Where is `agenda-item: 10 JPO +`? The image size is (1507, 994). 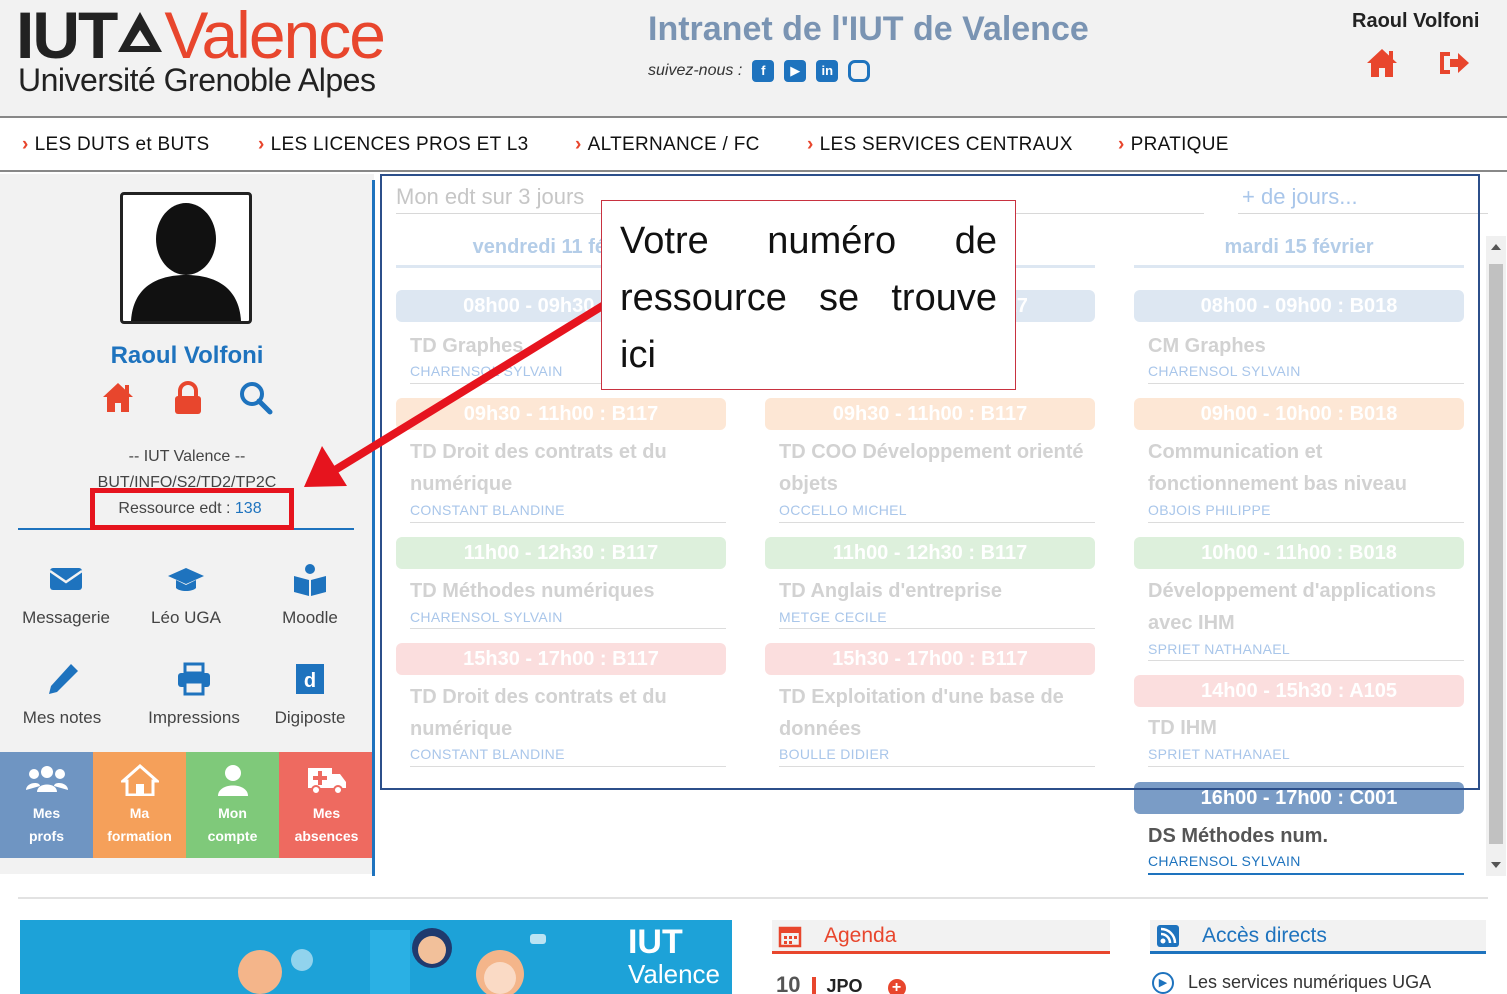 agenda-item: 10 JPO + is located at coordinates (841, 983).